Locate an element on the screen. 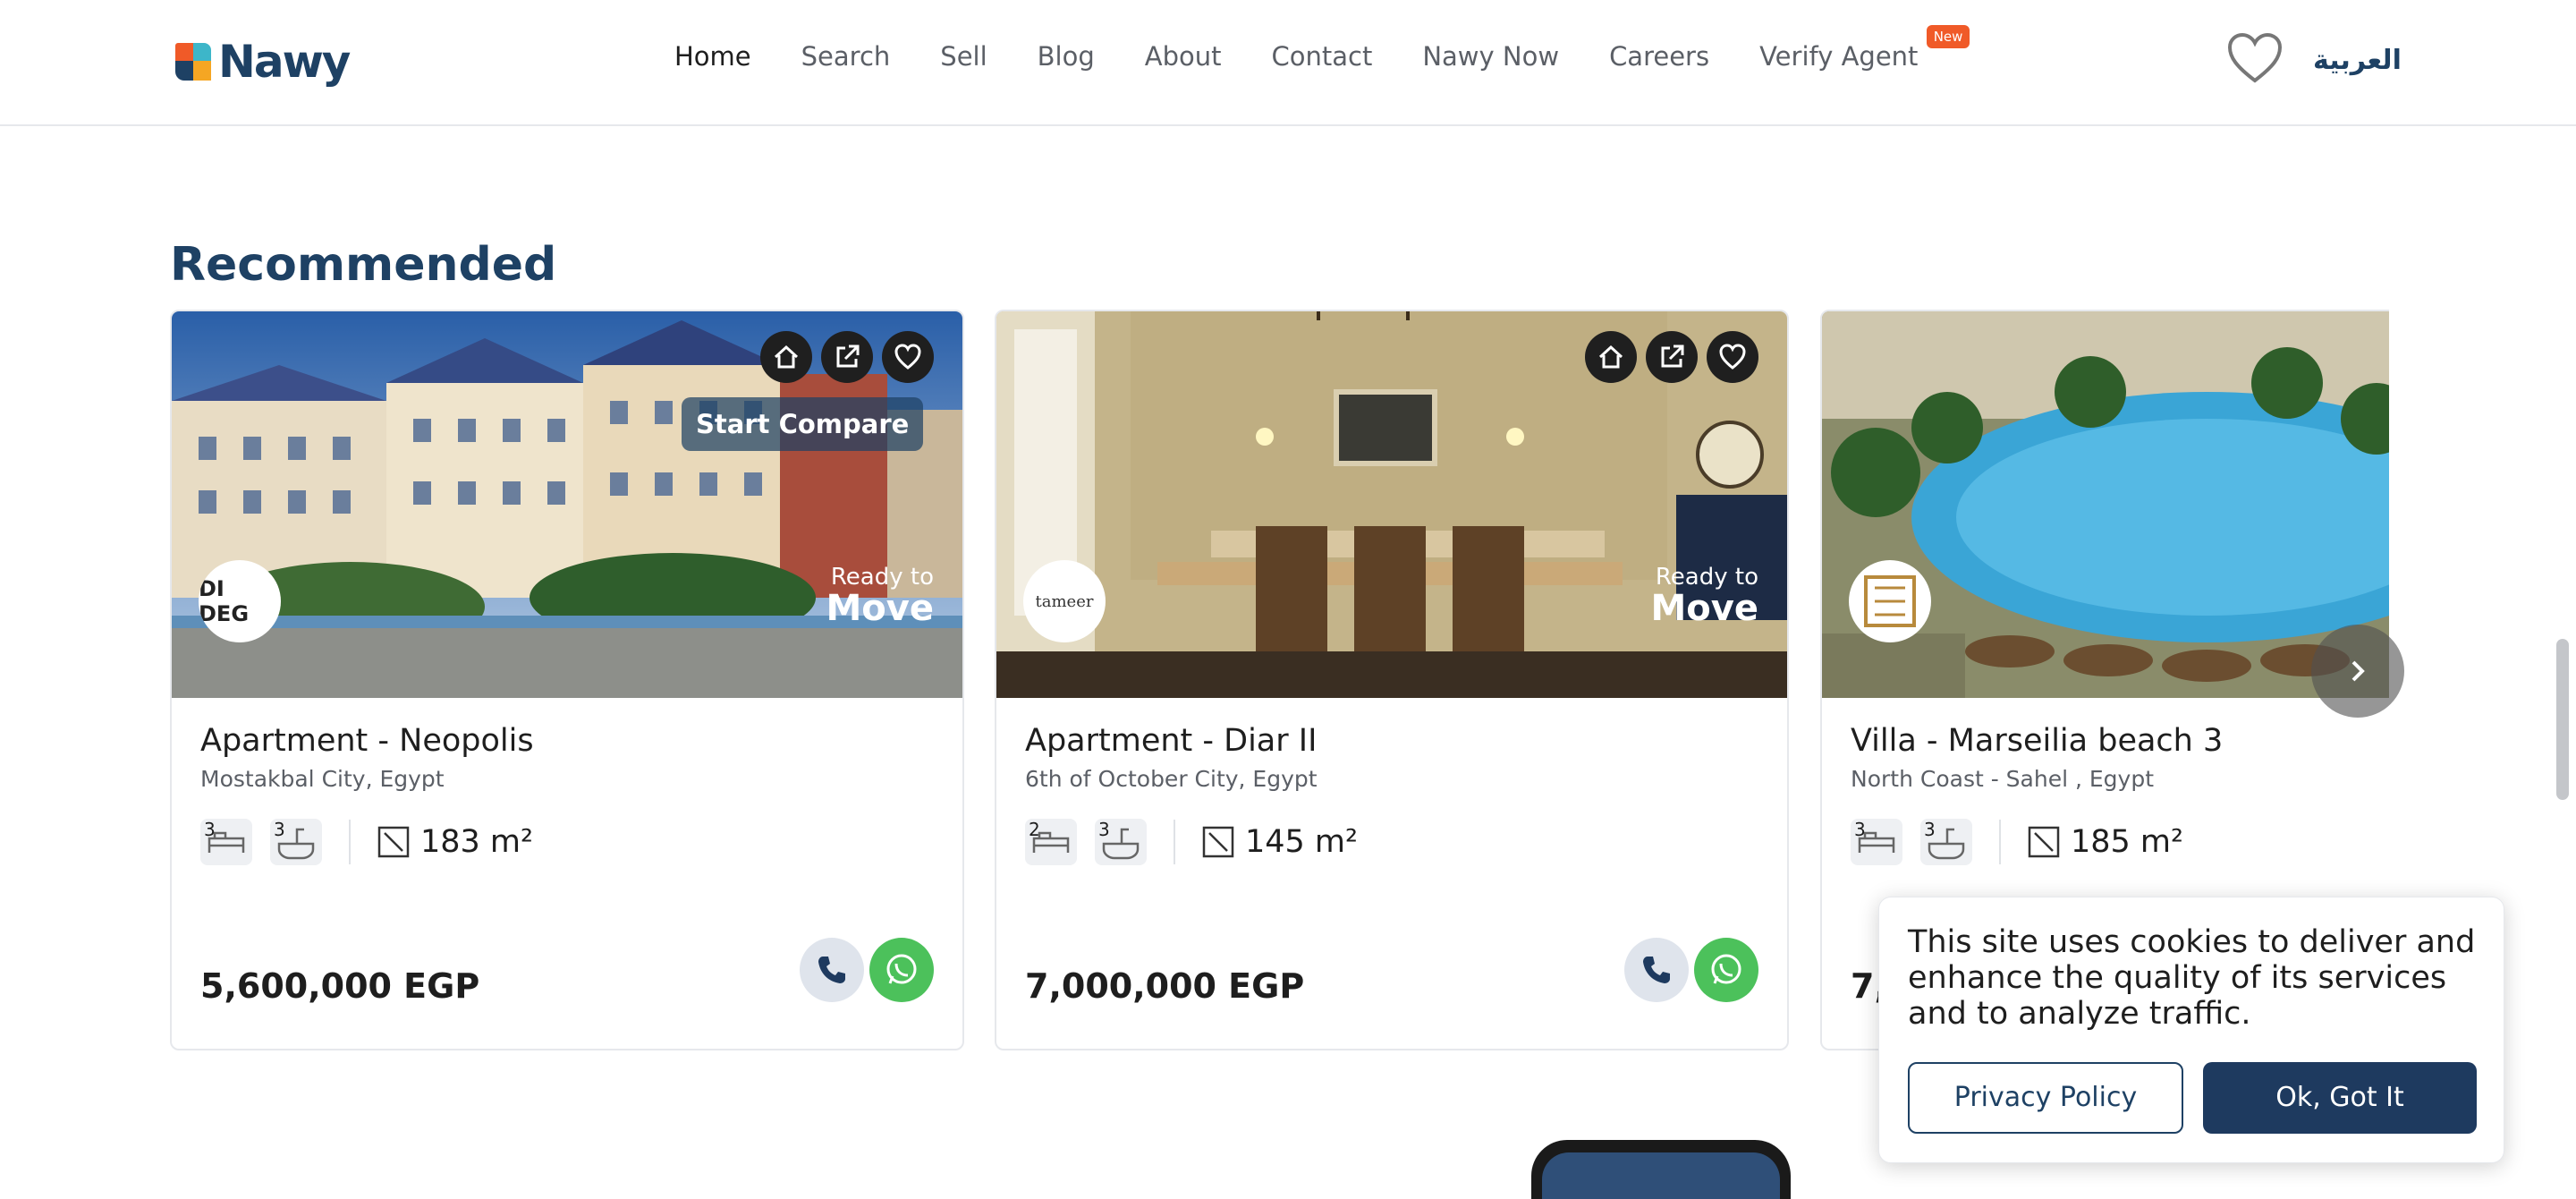 This screenshot has width=2576, height=1199. chevron-right-icon is located at coordinates (2358, 671).